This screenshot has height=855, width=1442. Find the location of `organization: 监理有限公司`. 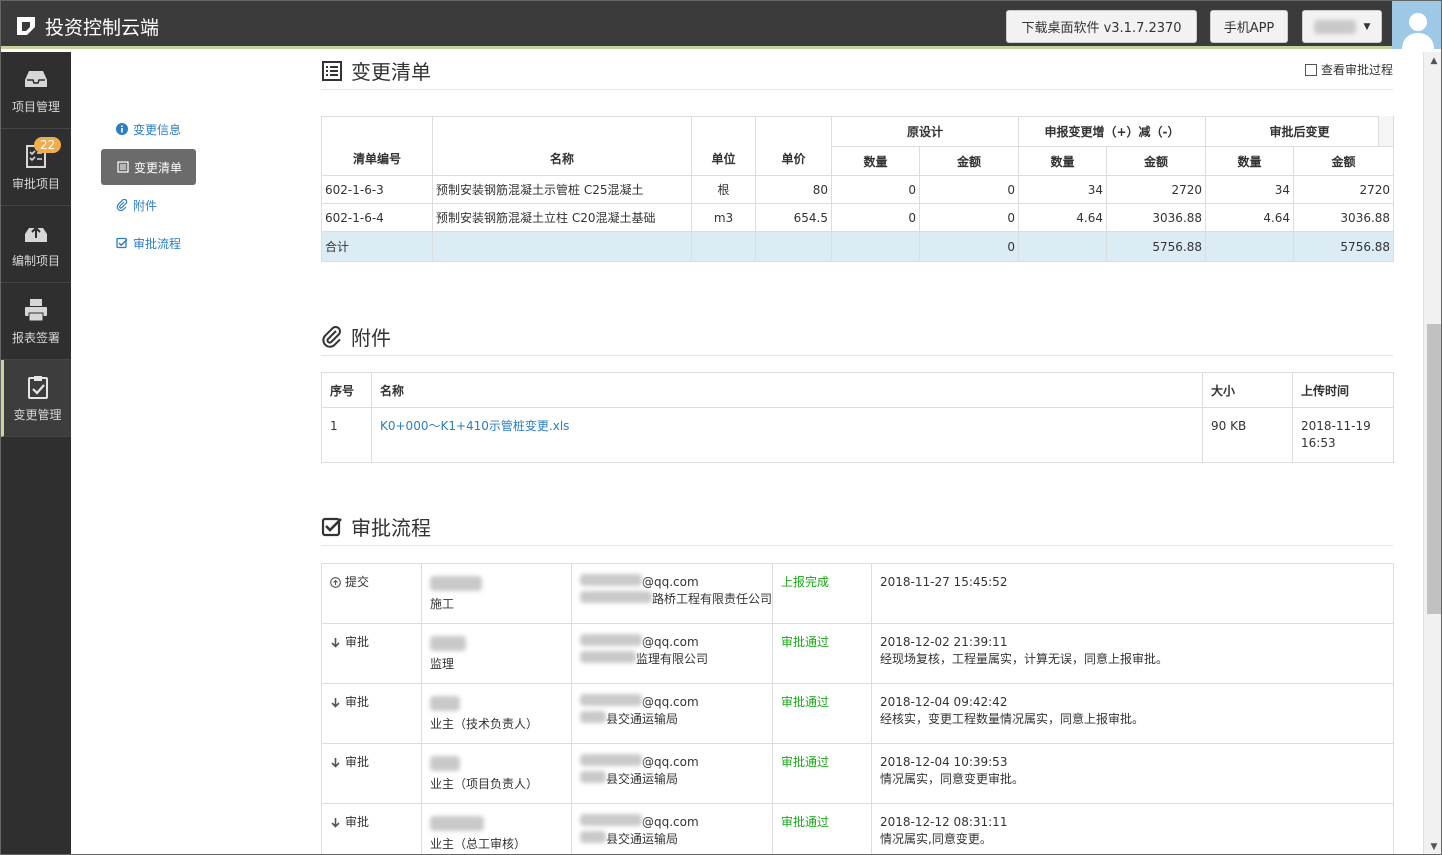

organization: 监理有限公司 is located at coordinates (672, 659).